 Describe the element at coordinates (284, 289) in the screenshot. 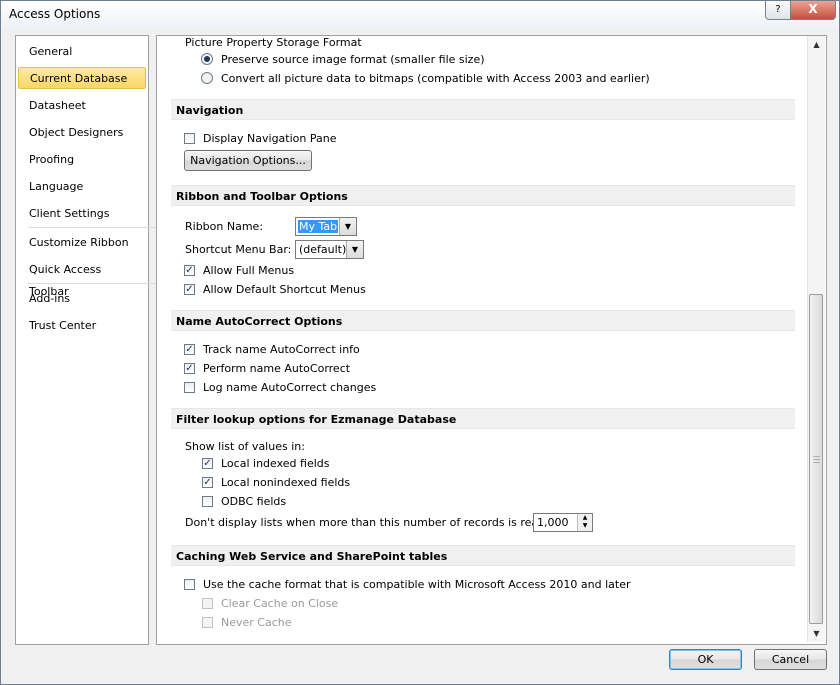

I see `allow-default-shortcut-label: Allow Default Shortcut Menus` at that location.